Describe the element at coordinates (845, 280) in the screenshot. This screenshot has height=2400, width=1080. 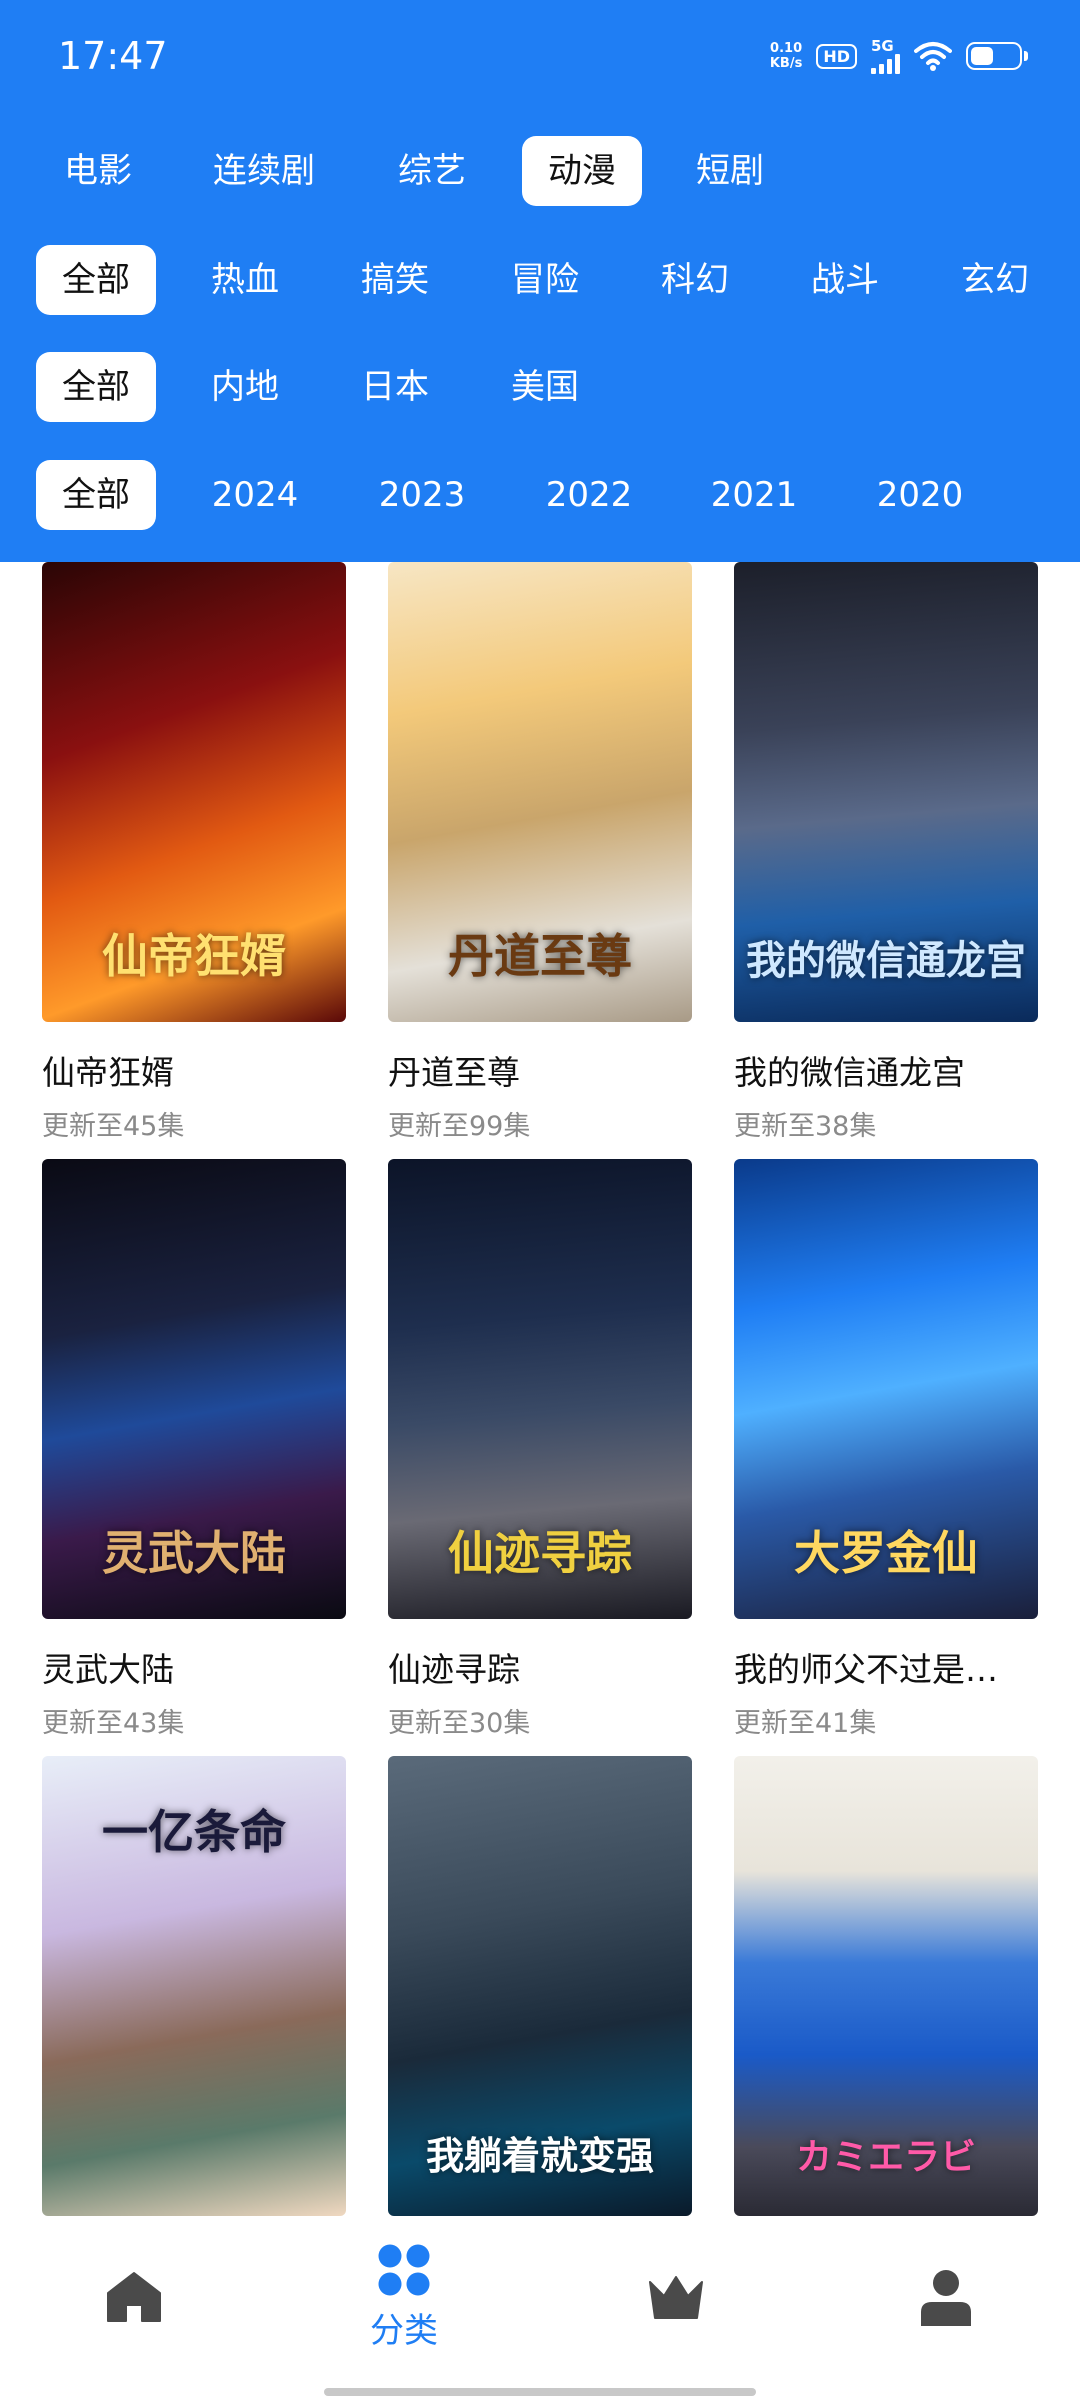
I see `genre-battle: 战斗` at that location.